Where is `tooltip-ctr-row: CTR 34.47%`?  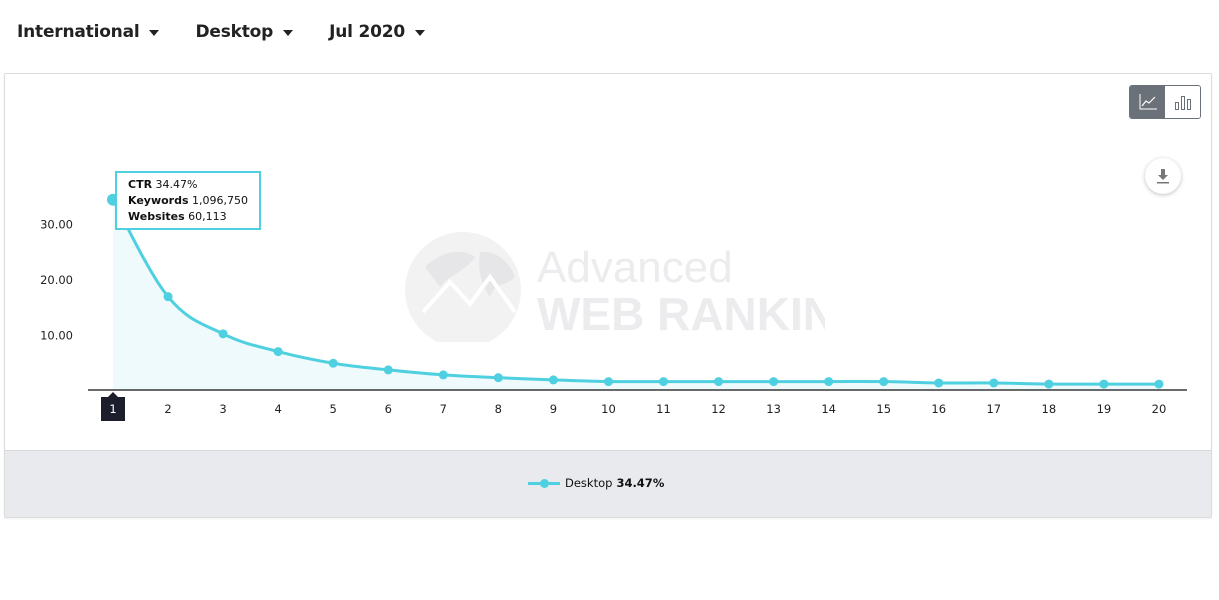
tooltip-ctr-row: CTR 34.47% is located at coordinates (193, 185).